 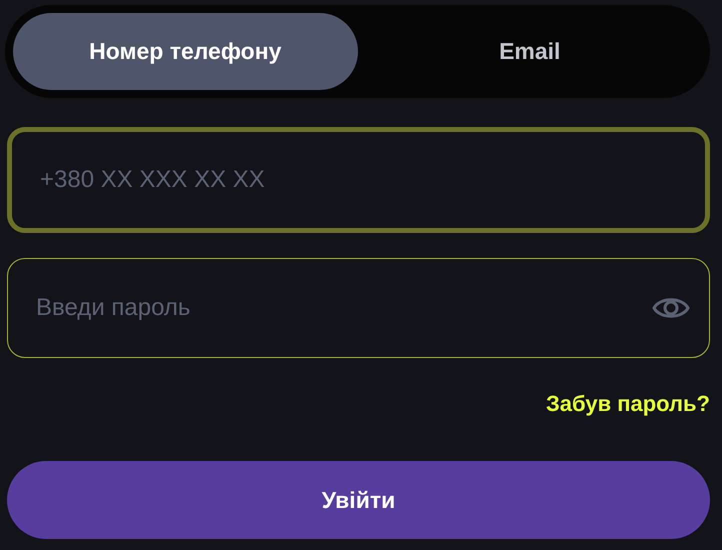 What do you see at coordinates (530, 51) in the screenshot?
I see `tab: Email` at bounding box center [530, 51].